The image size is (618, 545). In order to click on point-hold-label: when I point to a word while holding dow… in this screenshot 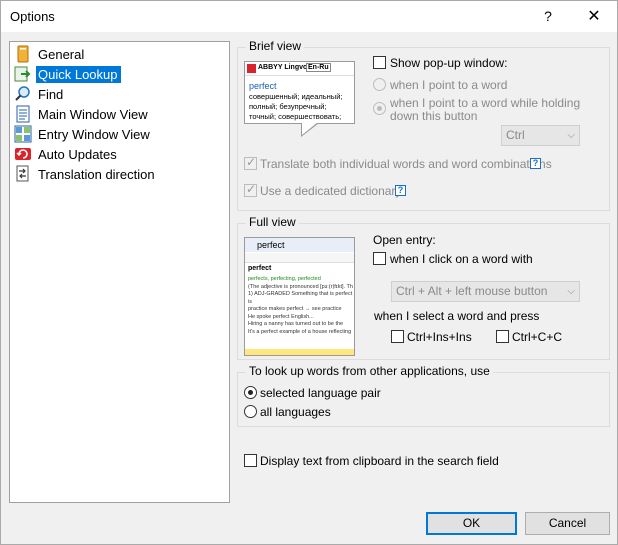, I will do `click(485, 109)`.